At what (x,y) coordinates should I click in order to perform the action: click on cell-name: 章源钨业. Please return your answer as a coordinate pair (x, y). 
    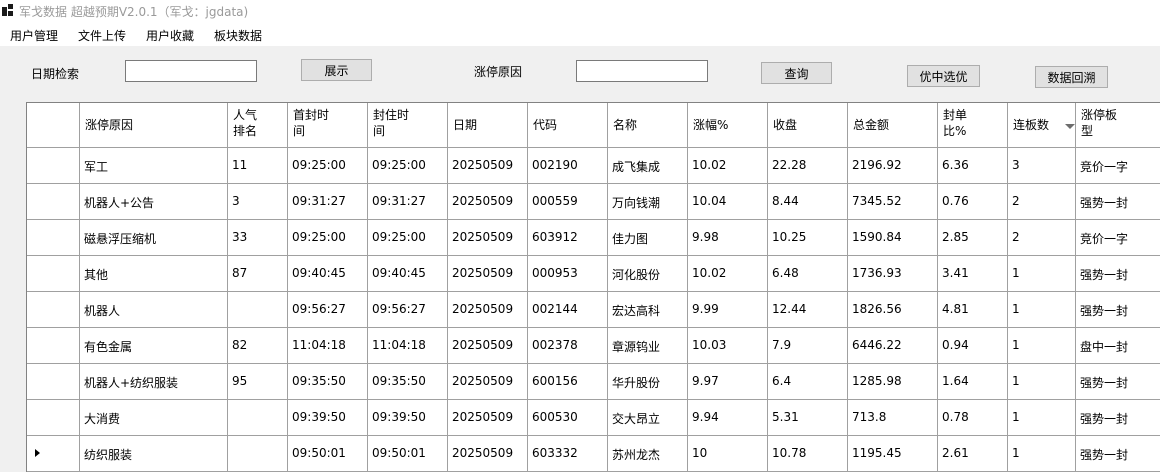
    Looking at the image, I should click on (636, 346).